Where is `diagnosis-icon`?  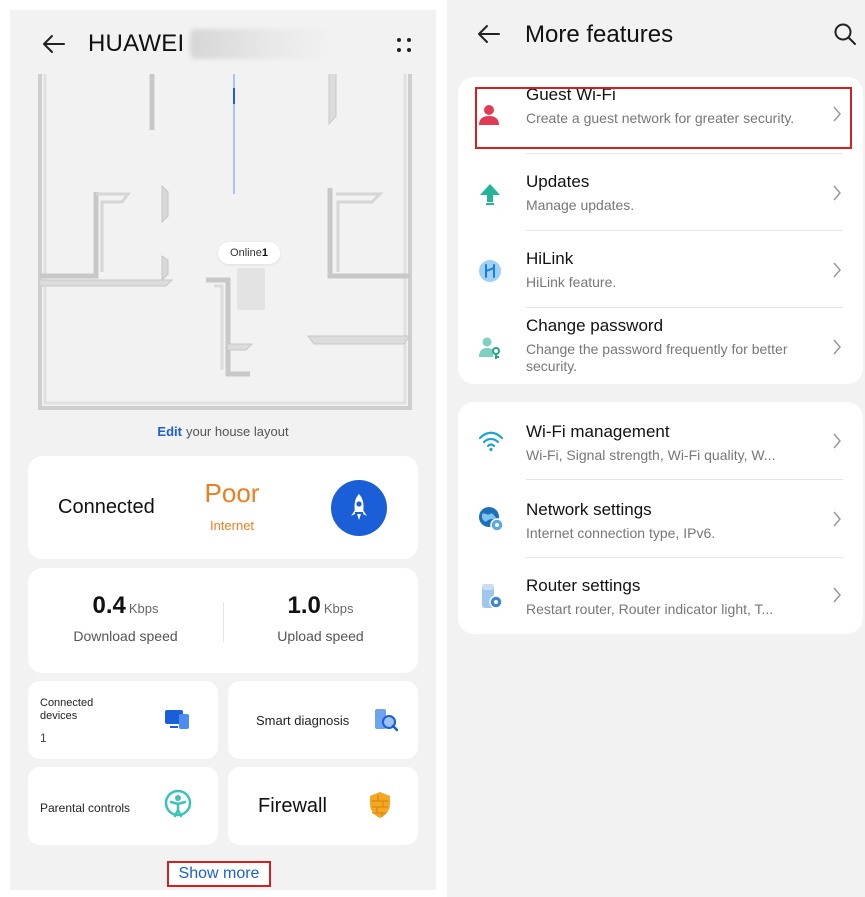 diagnosis-icon is located at coordinates (386, 722).